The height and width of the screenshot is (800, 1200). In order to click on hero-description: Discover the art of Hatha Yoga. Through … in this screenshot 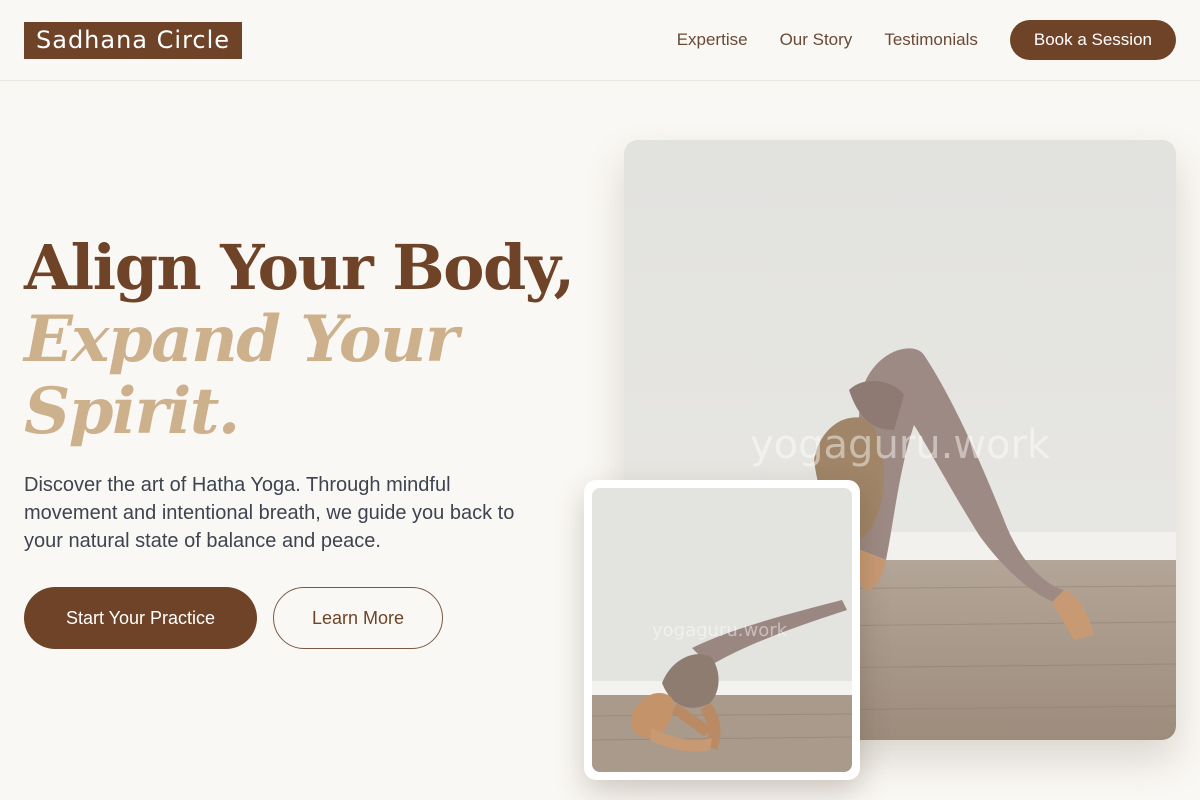, I will do `click(269, 513)`.